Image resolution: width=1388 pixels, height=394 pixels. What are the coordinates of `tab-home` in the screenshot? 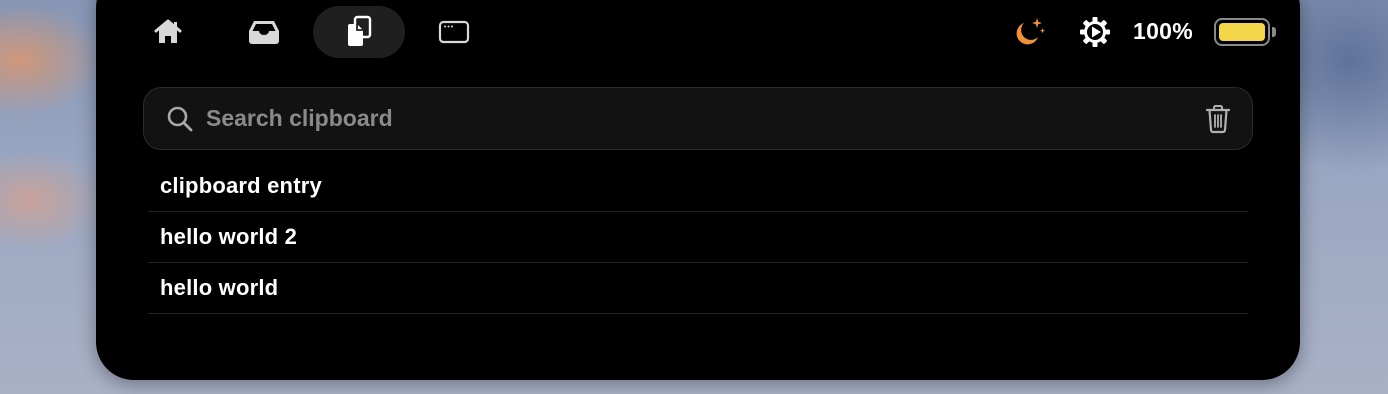 It's located at (168, 32).